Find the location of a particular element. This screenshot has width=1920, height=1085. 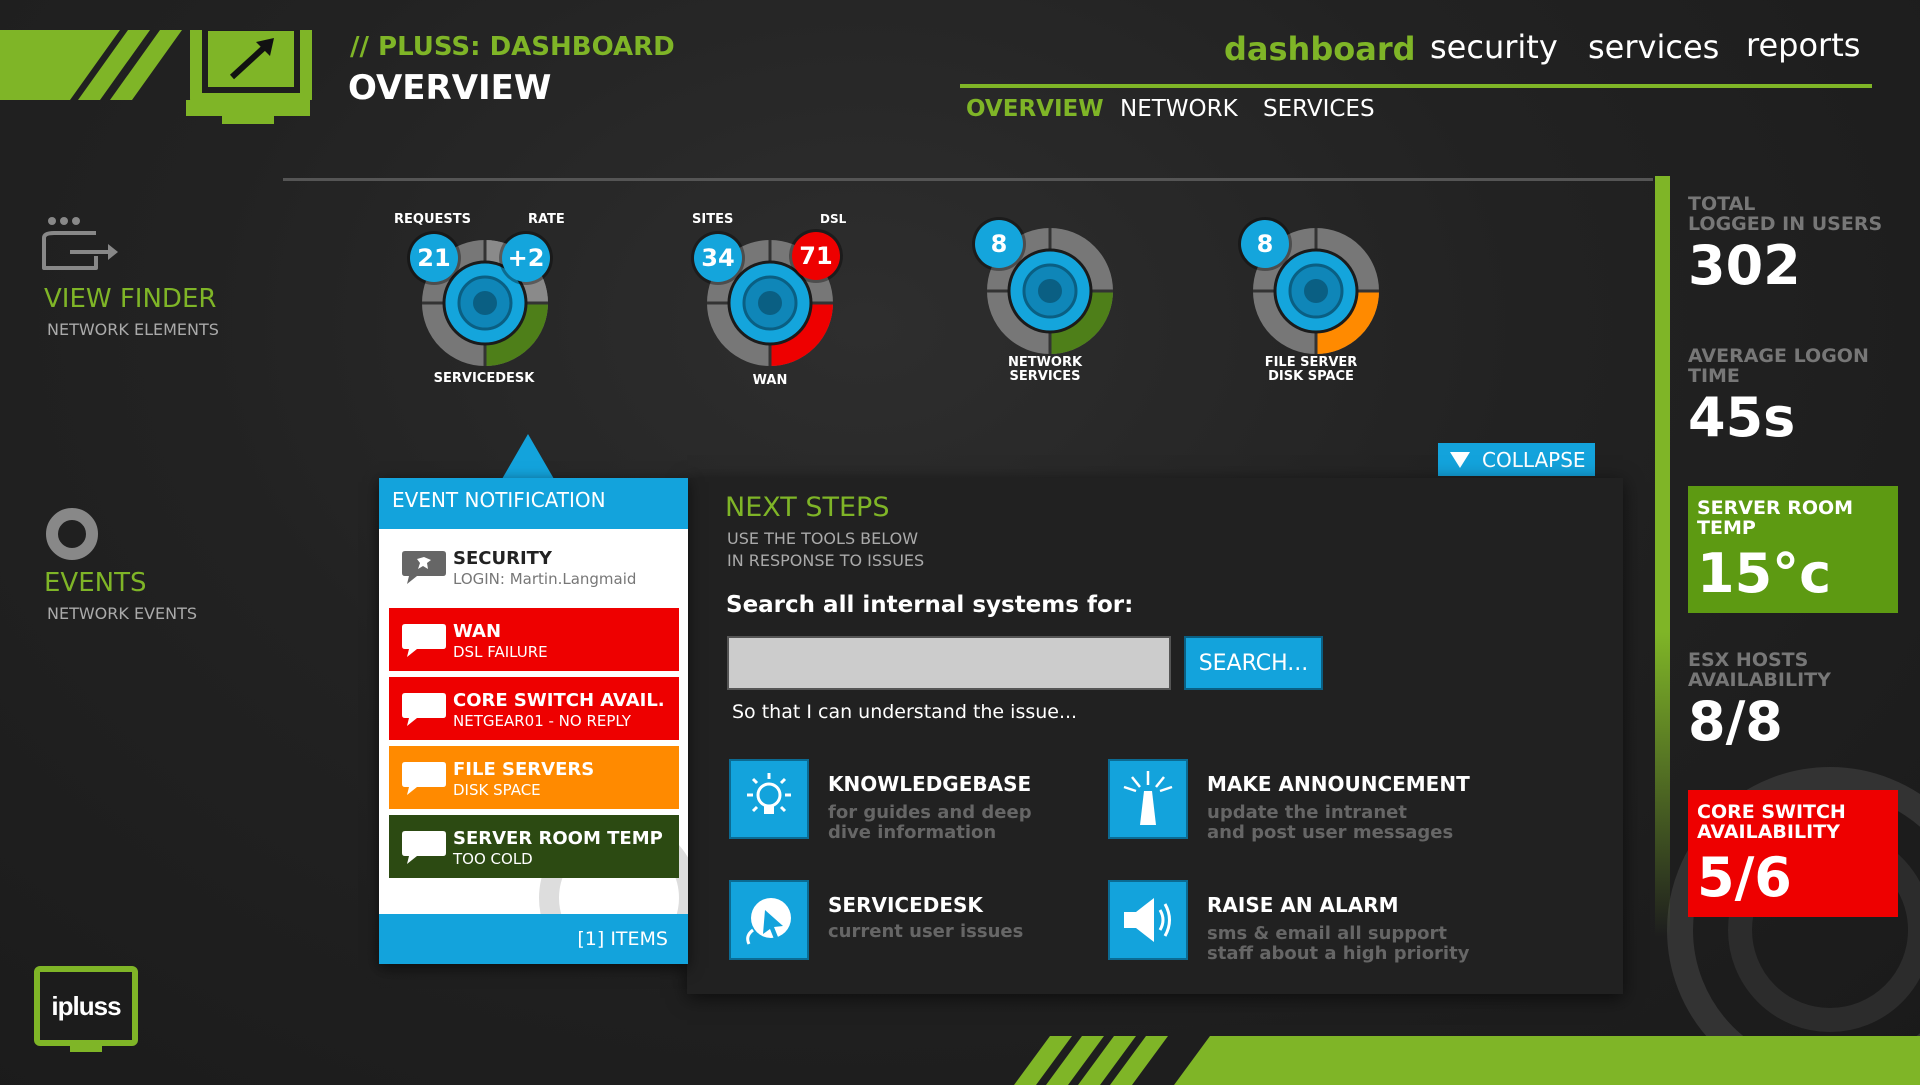

event-item: CORE SWITCH AVAIL. NETGEAR01 - NO REPLY is located at coordinates (534, 708).